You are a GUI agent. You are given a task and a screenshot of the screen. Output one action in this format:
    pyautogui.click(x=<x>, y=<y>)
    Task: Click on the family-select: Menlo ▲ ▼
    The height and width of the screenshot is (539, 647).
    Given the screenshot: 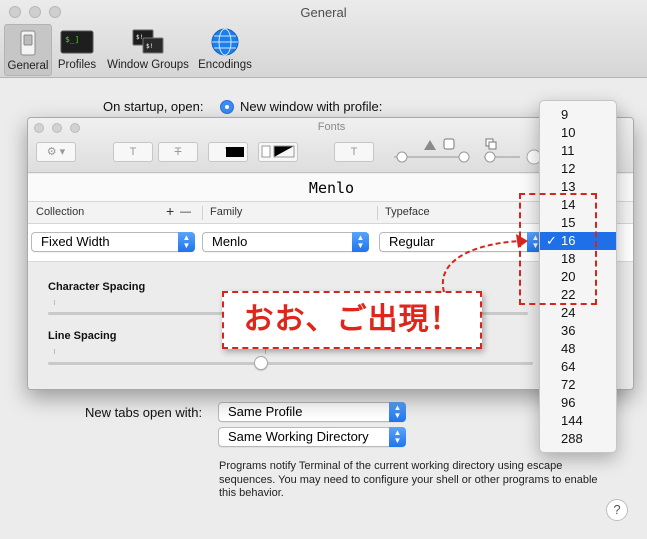 What is the action you would take?
    pyautogui.click(x=285, y=242)
    